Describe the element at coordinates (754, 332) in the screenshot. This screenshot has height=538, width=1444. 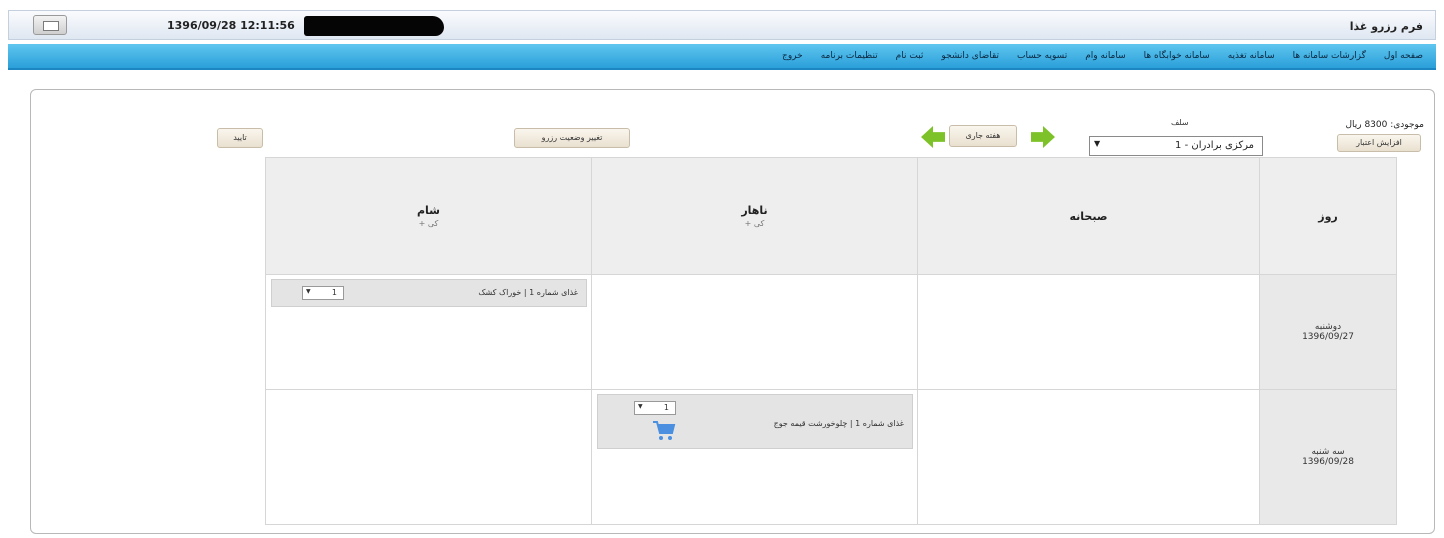
I see `row1-lunch-cell` at that location.